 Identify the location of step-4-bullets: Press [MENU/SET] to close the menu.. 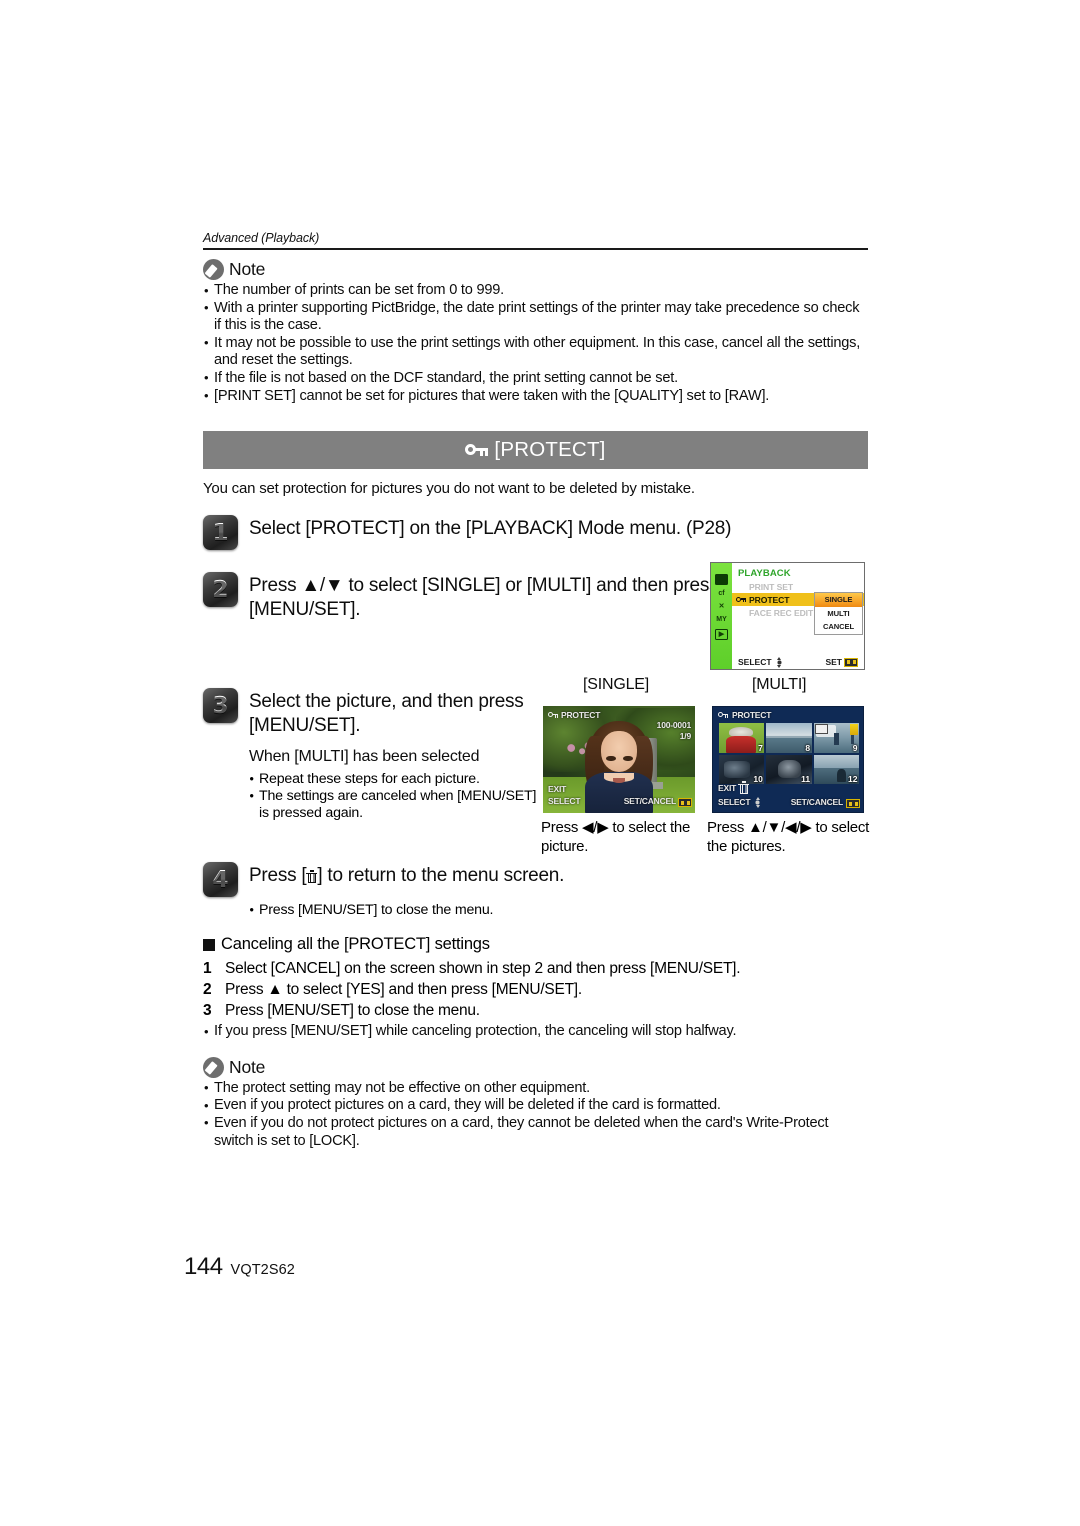
(558, 910).